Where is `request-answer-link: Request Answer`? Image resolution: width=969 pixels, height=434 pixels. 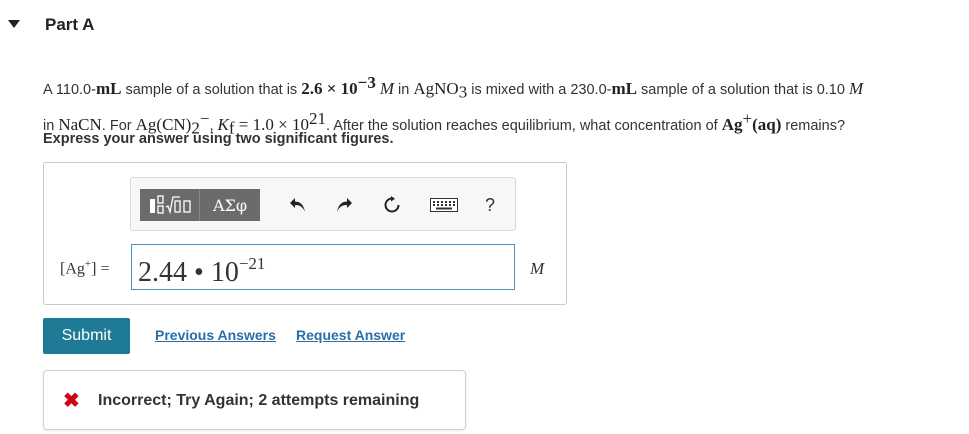
request-answer-link: Request Answer is located at coordinates (350, 335).